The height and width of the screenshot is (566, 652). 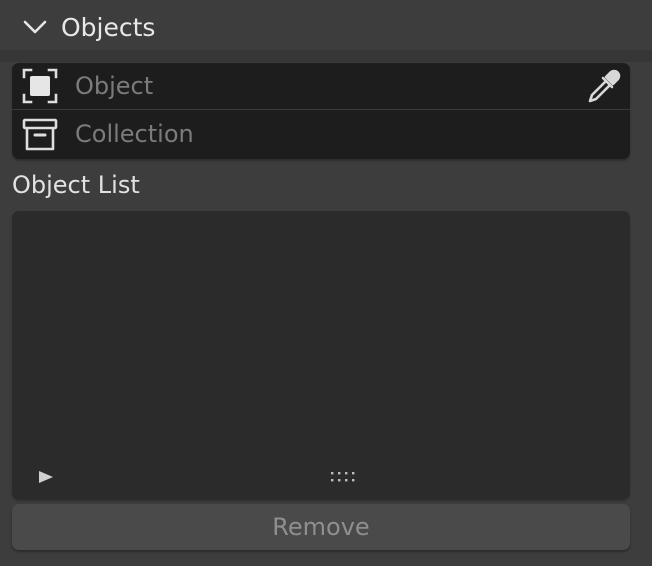 I want to click on collection-icon, so click(x=40, y=134).